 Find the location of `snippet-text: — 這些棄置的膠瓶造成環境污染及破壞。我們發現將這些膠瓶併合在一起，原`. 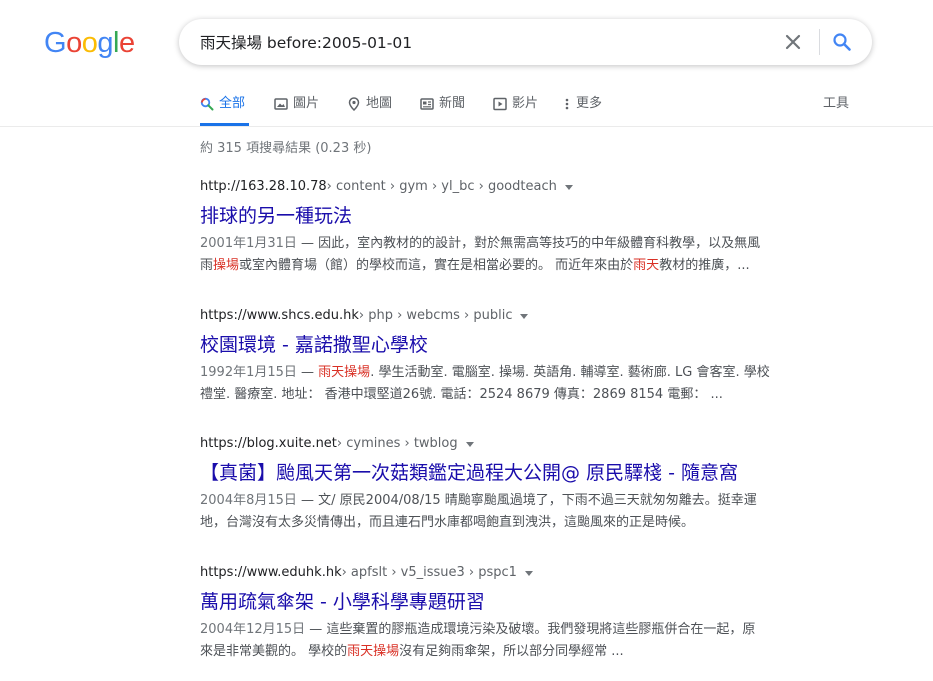

snippet-text: — 這些棄置的膠瓶造成環境污染及破壞。我們發現將這些膠瓶併合在一起，原 is located at coordinates (530, 629).